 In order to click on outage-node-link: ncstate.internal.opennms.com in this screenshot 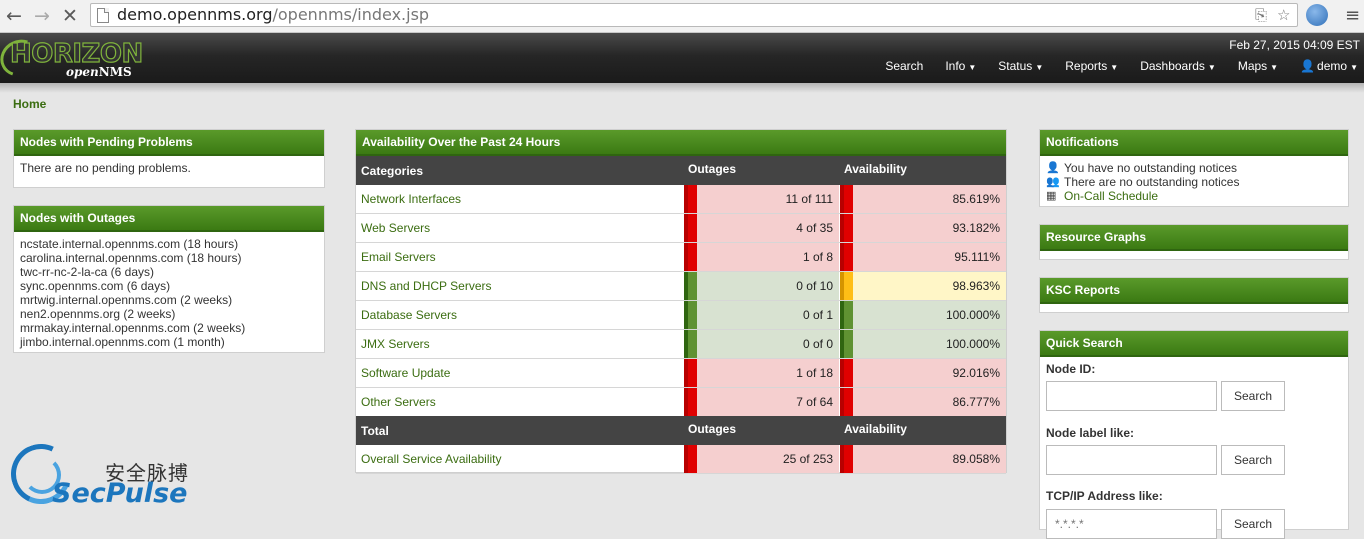, I will do `click(100, 244)`.